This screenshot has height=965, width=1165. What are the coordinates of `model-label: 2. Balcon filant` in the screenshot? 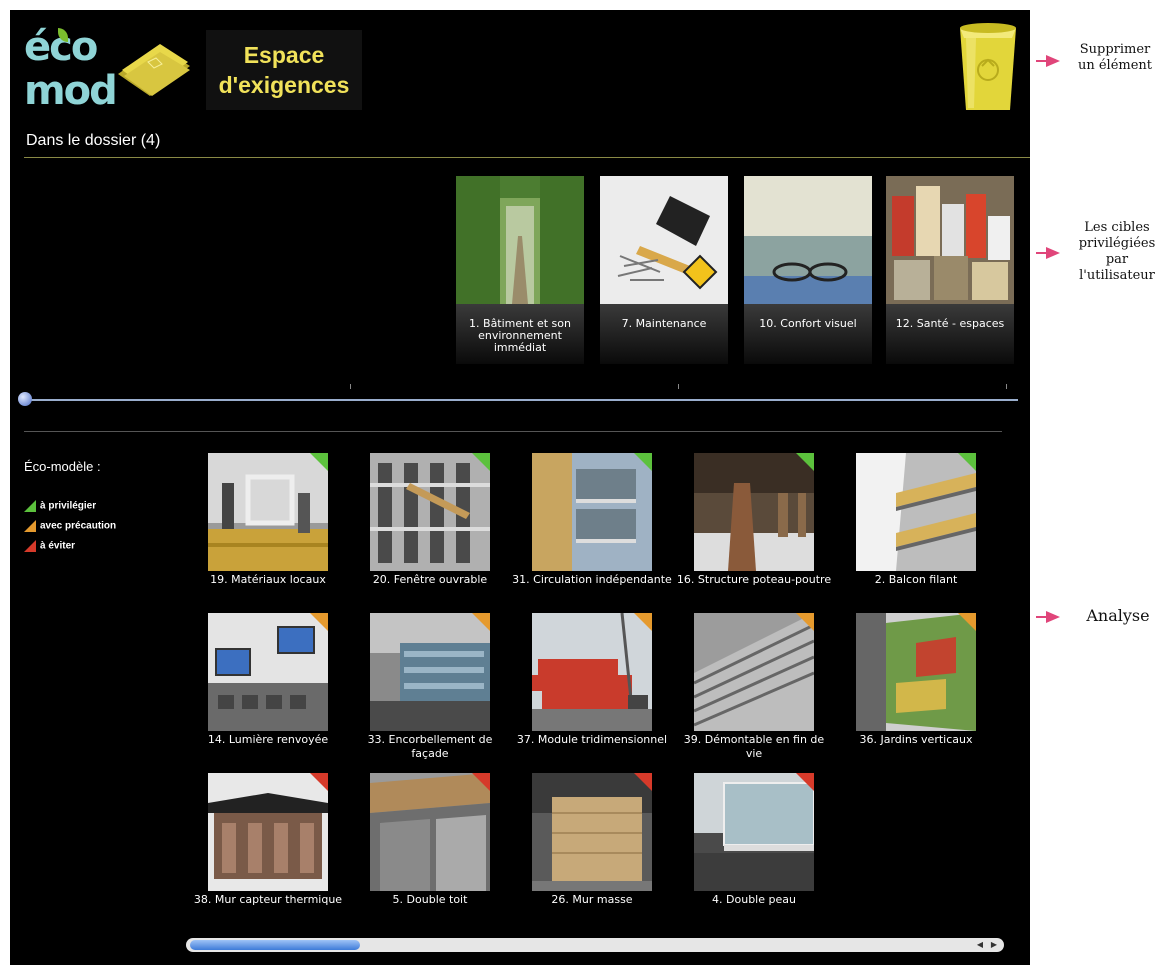 It's located at (916, 579).